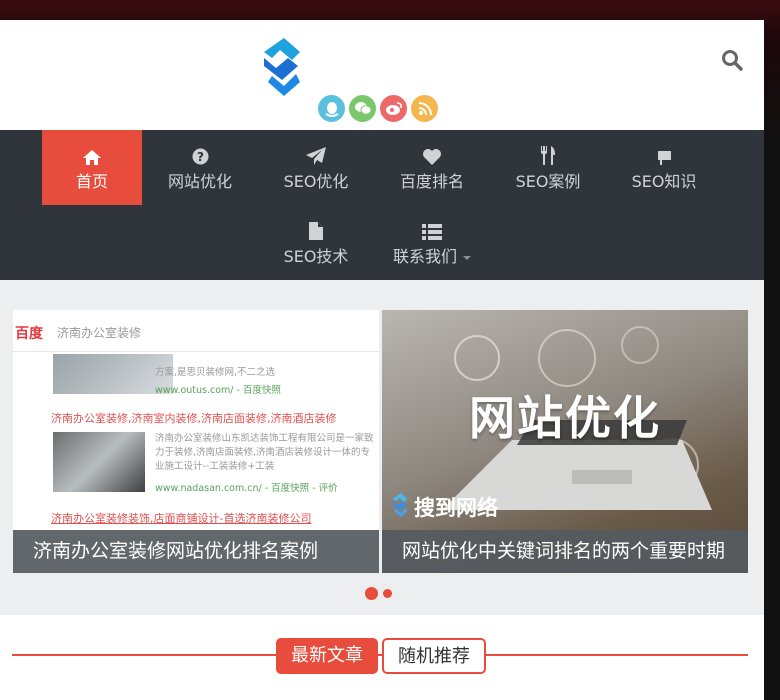 This screenshot has width=780, height=700. I want to click on slider-pagination, so click(378, 593).